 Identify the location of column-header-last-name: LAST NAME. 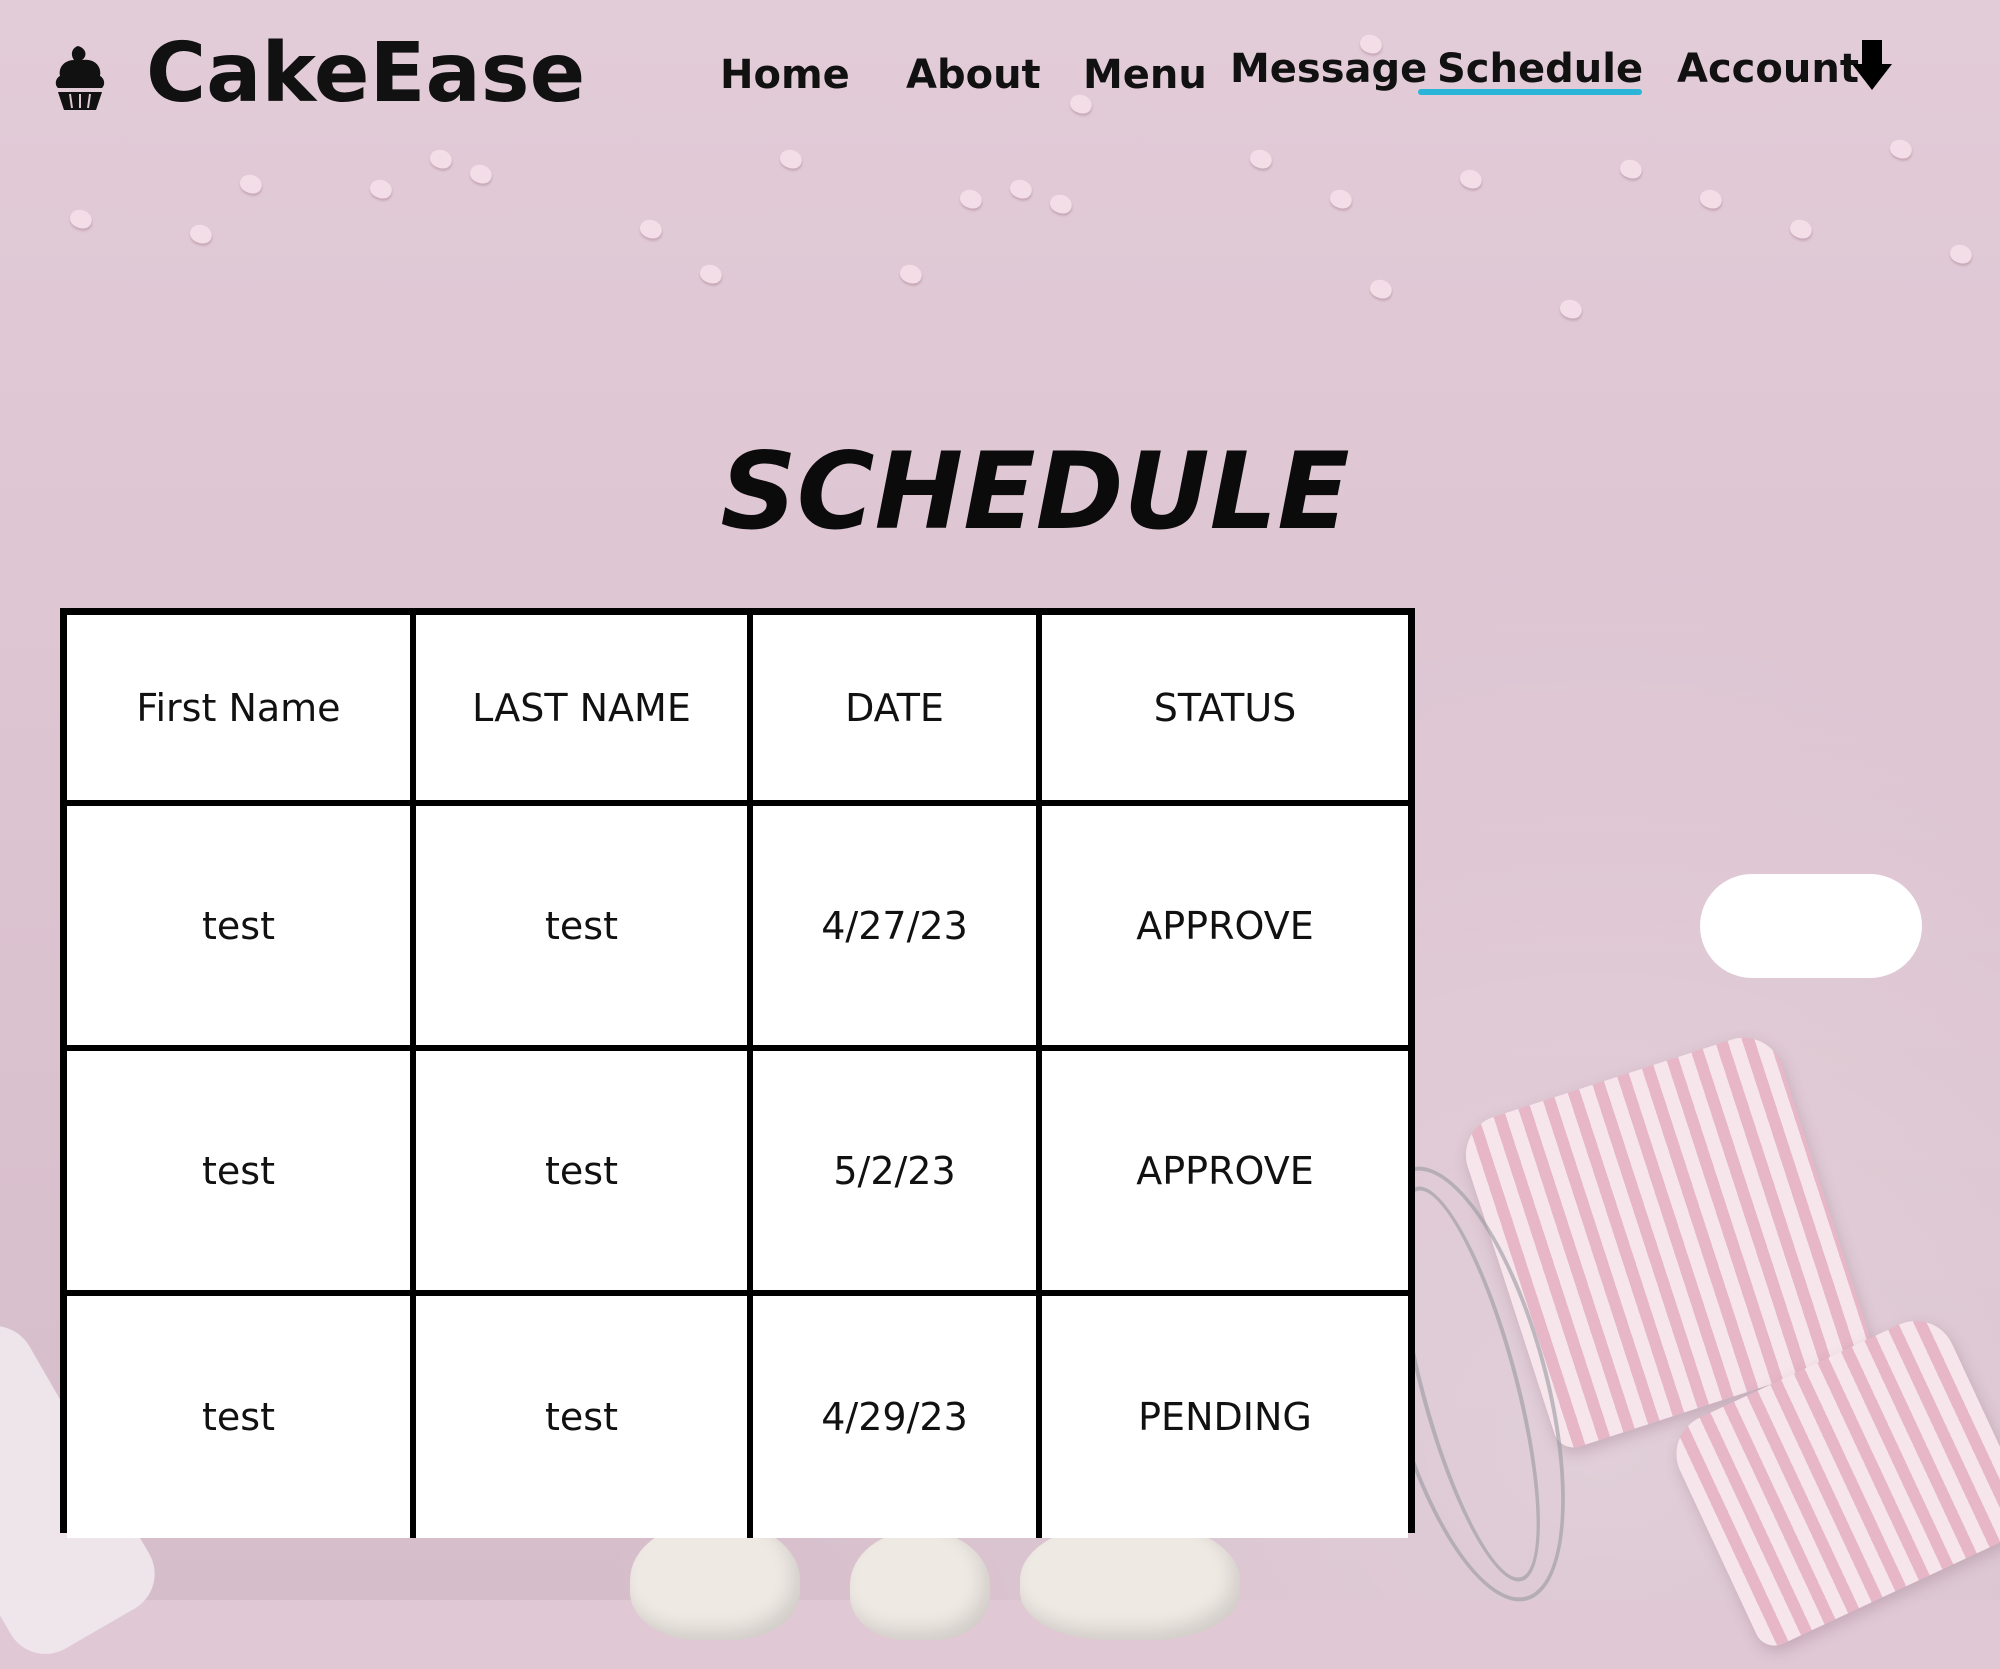
(581, 710).